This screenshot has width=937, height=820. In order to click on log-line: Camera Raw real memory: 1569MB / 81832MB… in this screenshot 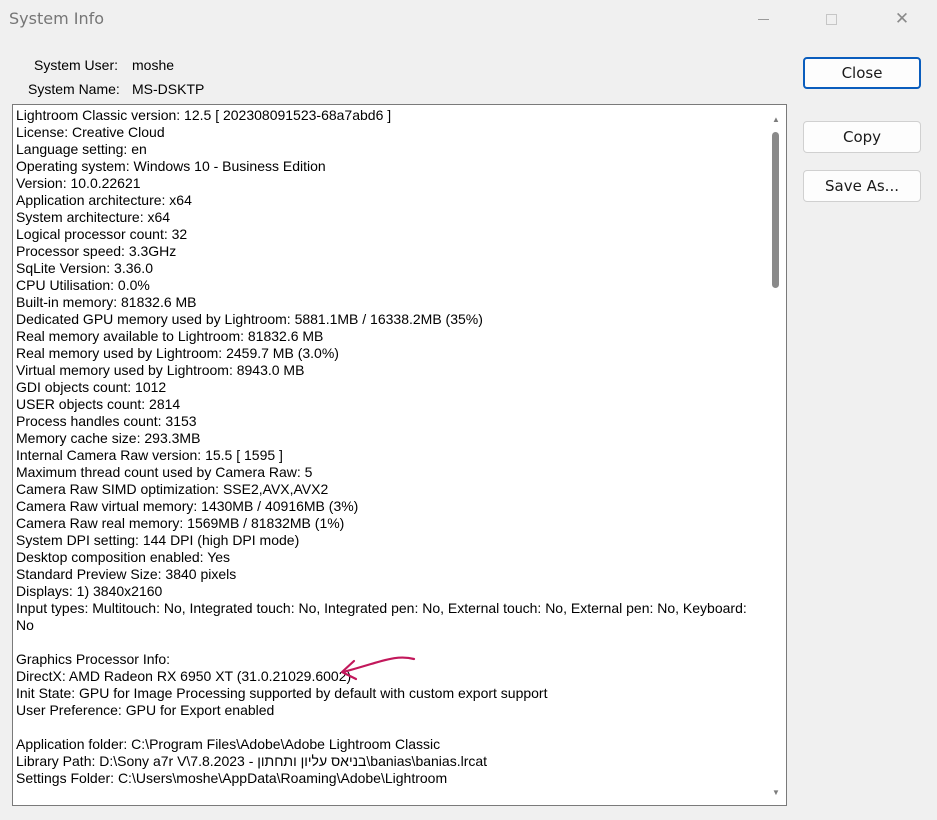, I will do `click(180, 523)`.